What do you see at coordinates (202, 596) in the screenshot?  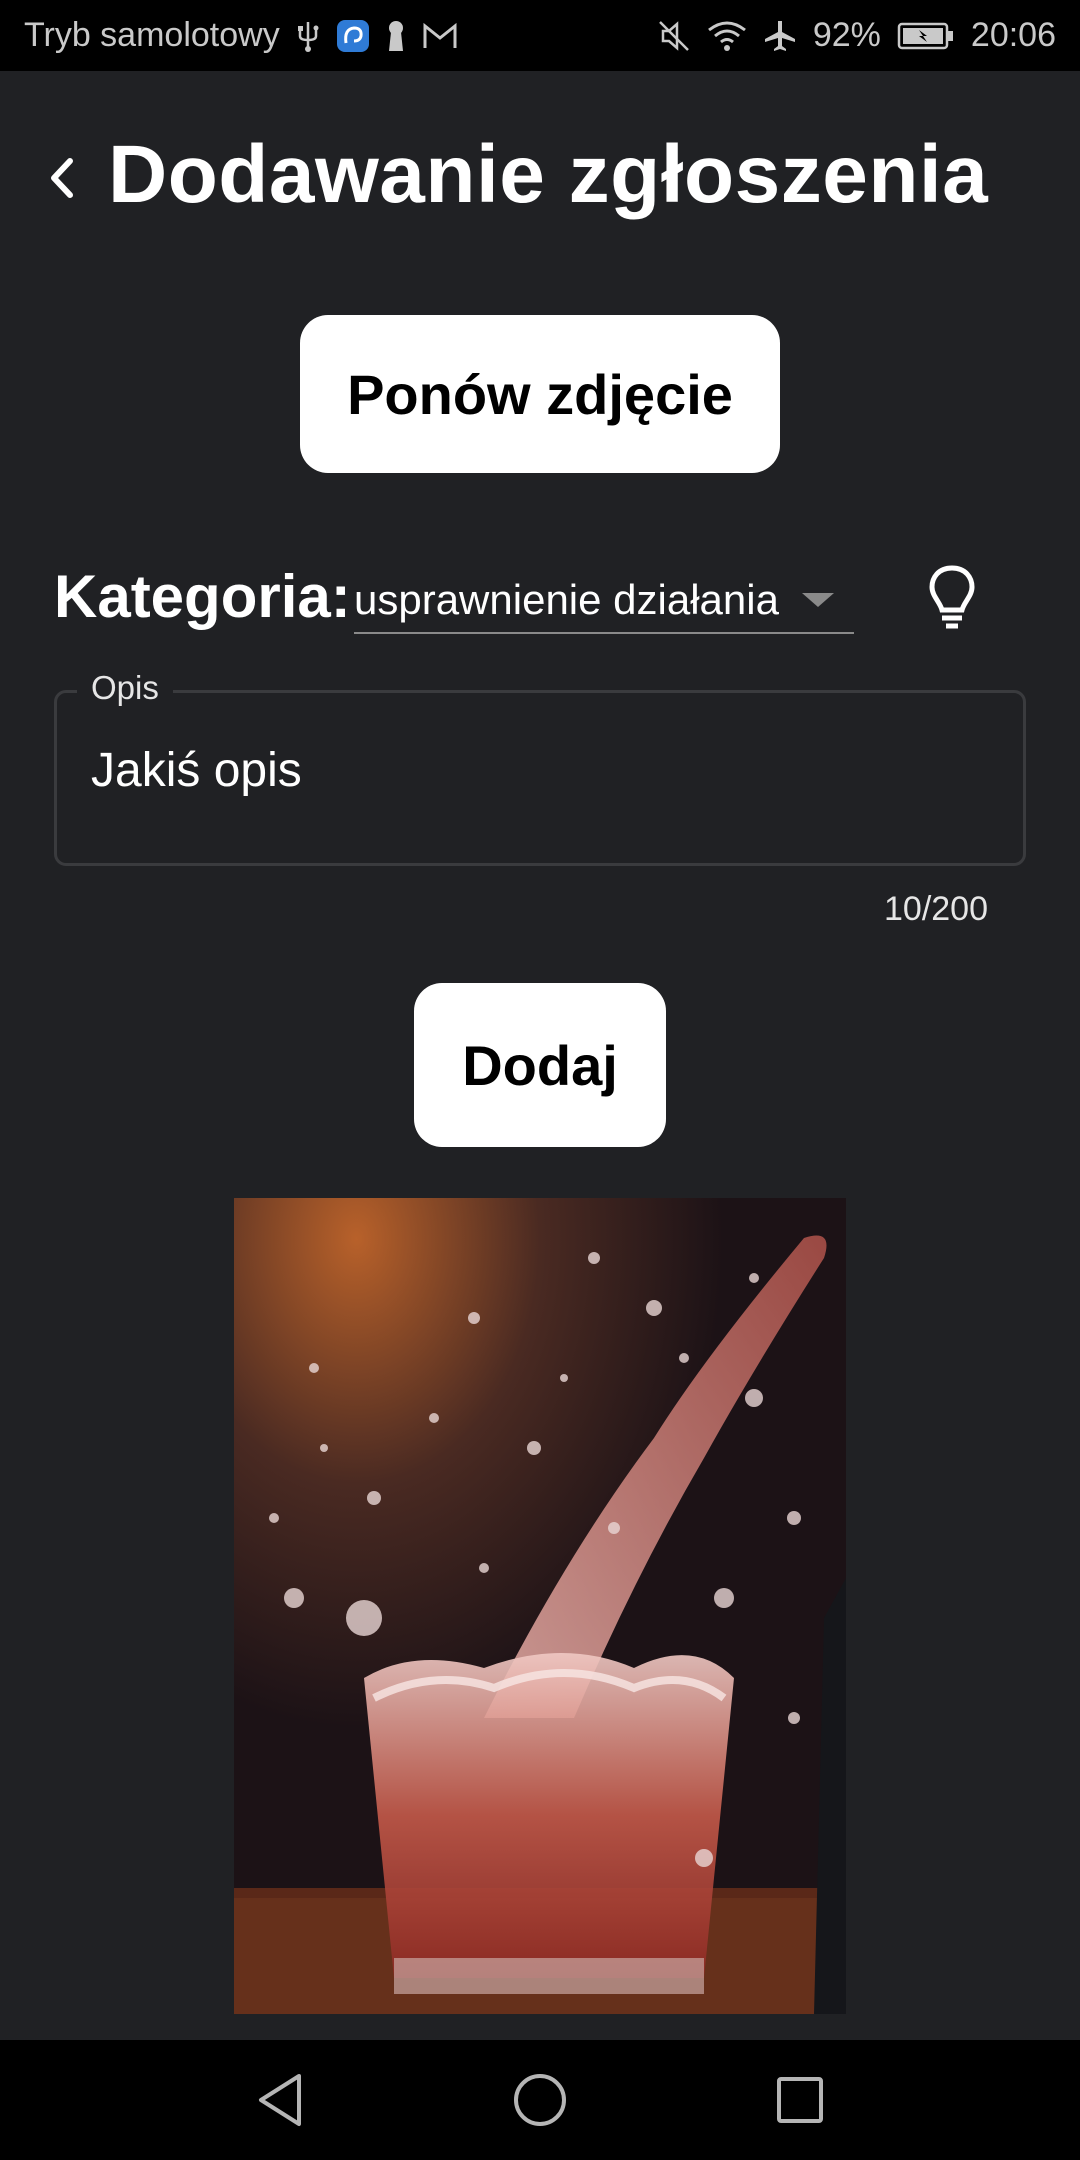 I see `category-label: Kategoria:` at bounding box center [202, 596].